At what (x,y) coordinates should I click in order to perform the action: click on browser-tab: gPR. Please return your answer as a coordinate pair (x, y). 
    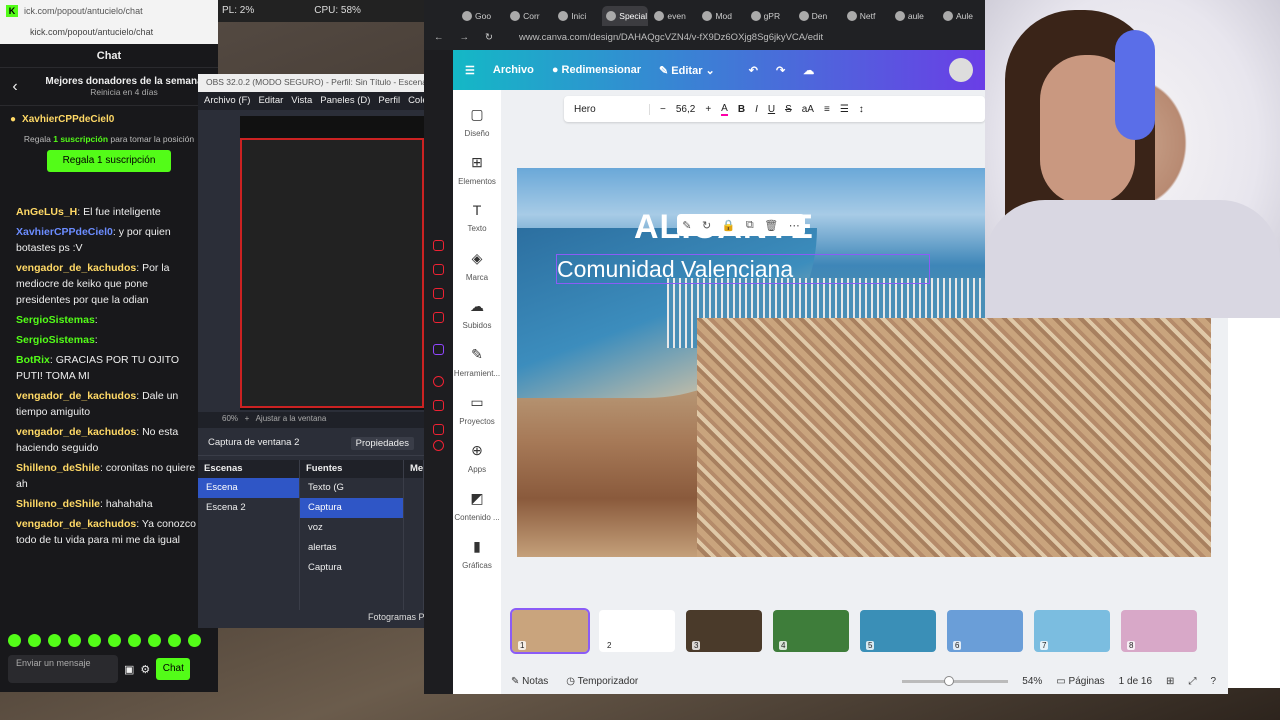
    Looking at the image, I should click on (770, 16).